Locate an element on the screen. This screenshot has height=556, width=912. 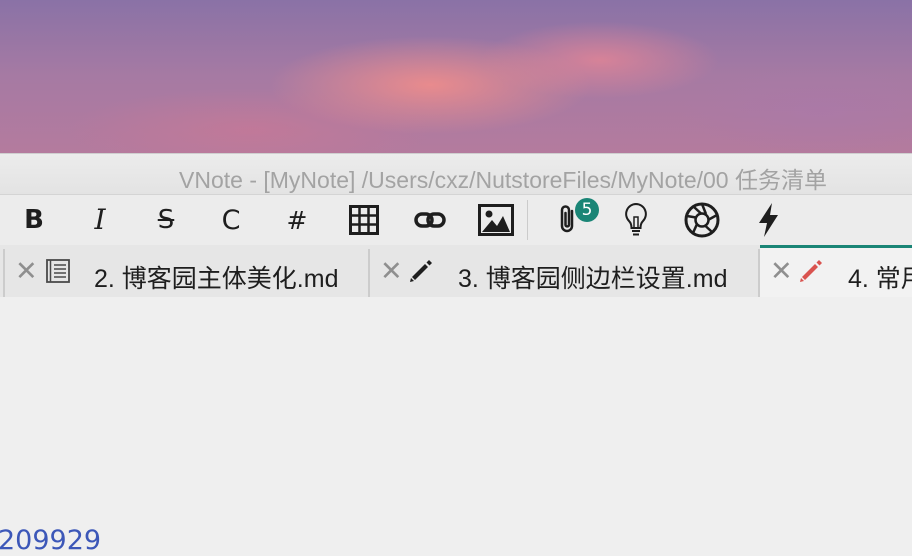
tab-blog-sidebar-settings: ✕ 3. 博客园侧边栏设置.md is located at coordinates (564, 271).